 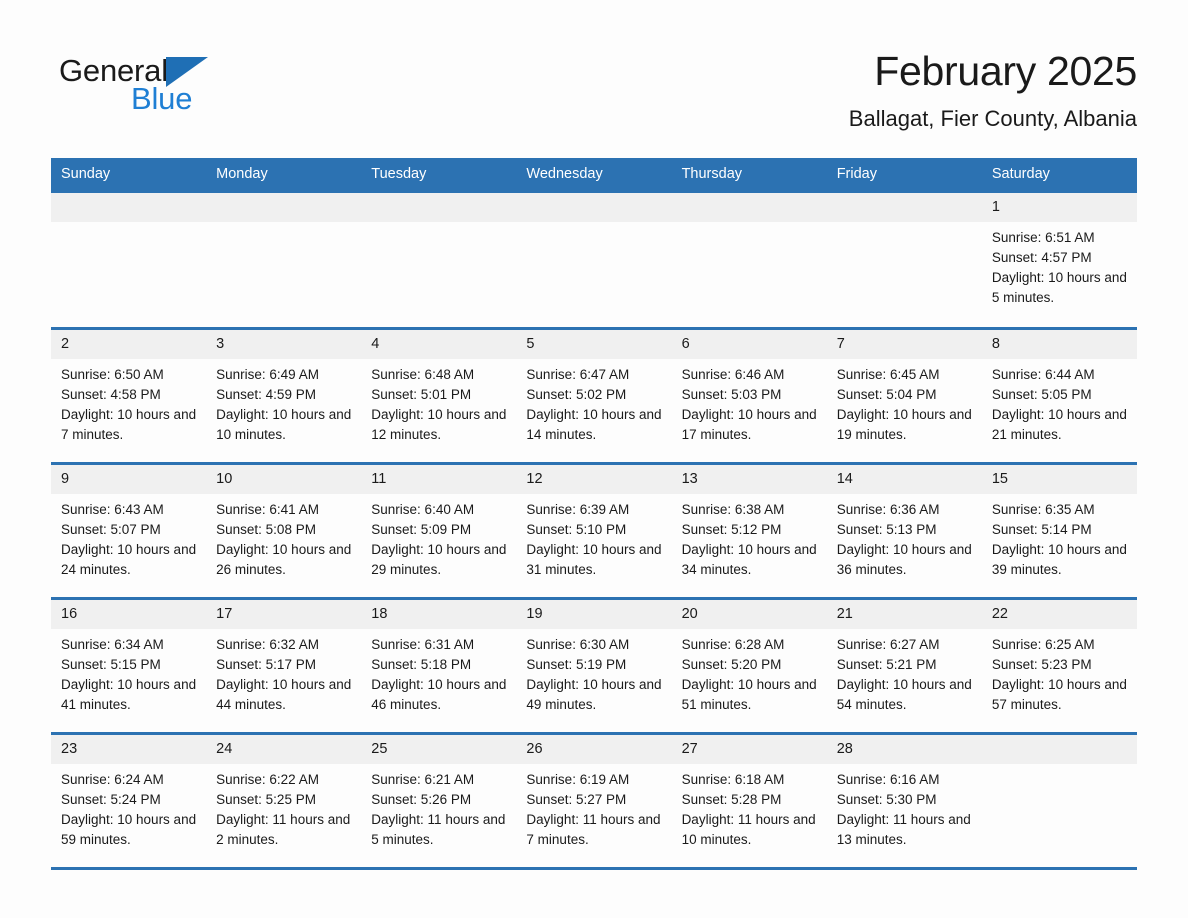 What do you see at coordinates (594, 344) in the screenshot?
I see `day-number: 5` at bounding box center [594, 344].